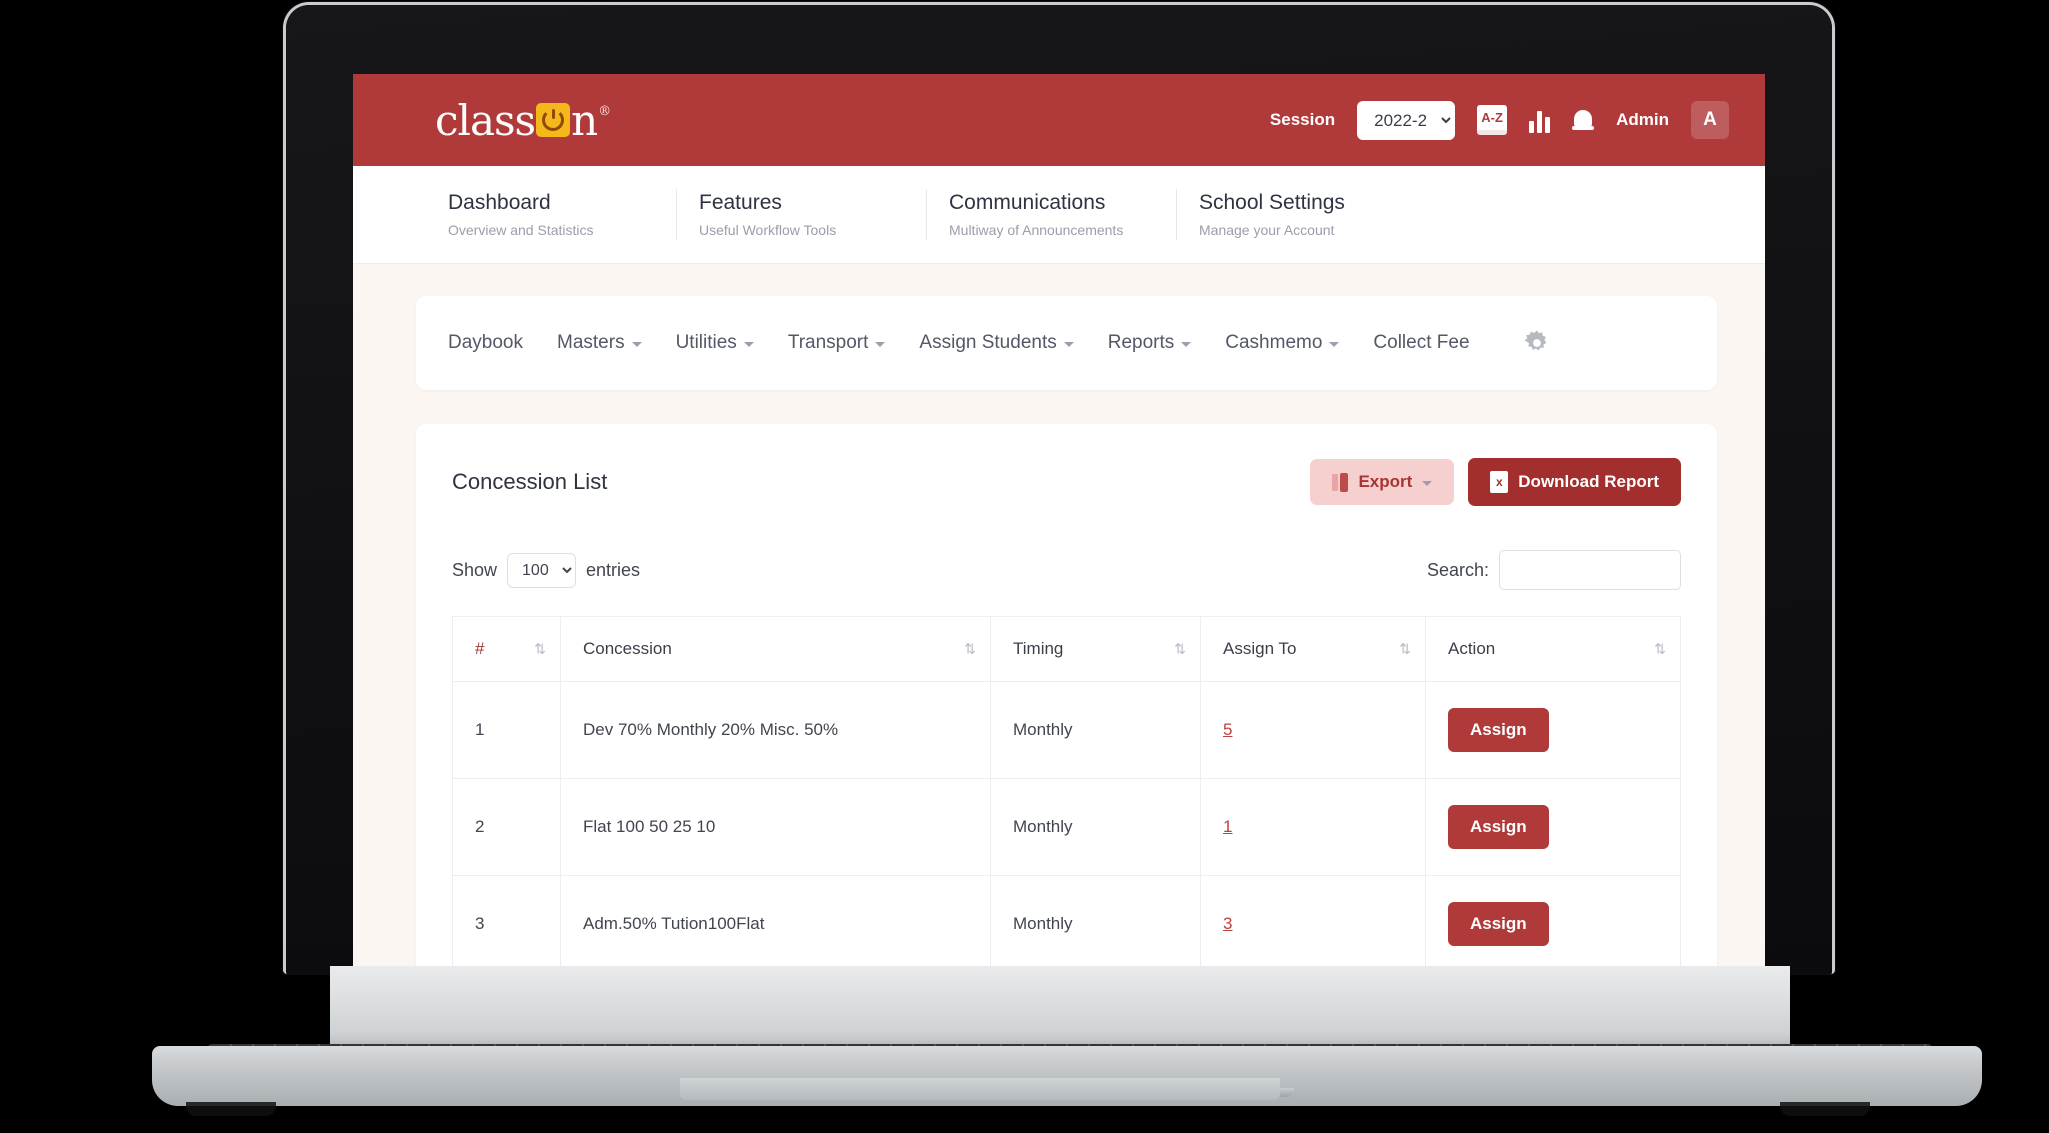 The image size is (2049, 1133). What do you see at coordinates (506, 649) in the screenshot?
I see `column-header-index: # ⇅` at bounding box center [506, 649].